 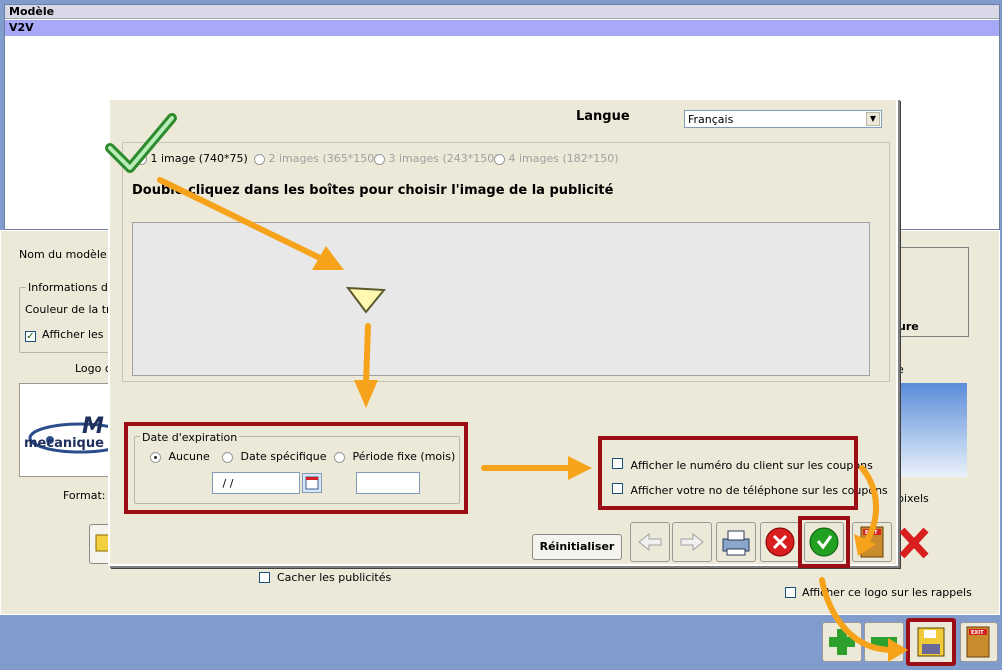 What do you see at coordinates (366, 300) in the screenshot?
I see `cursor-icon` at bounding box center [366, 300].